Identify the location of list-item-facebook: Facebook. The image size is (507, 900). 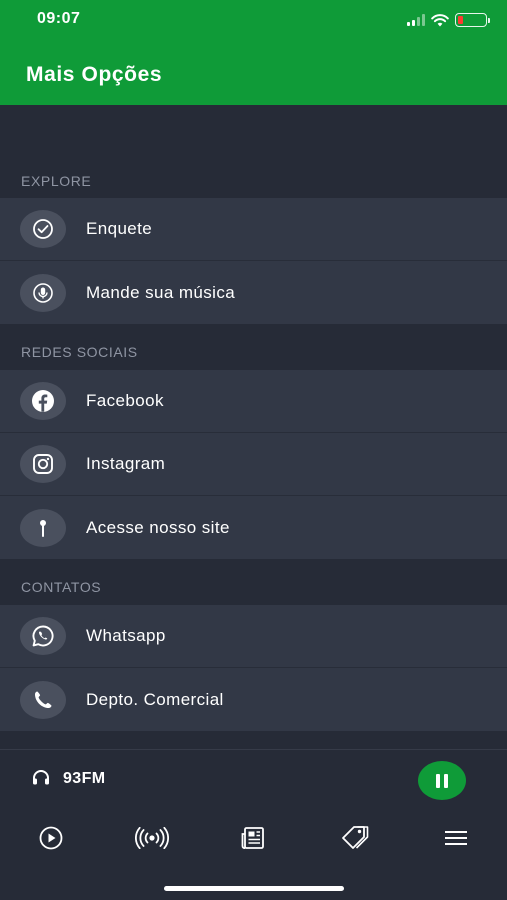
(253, 401).